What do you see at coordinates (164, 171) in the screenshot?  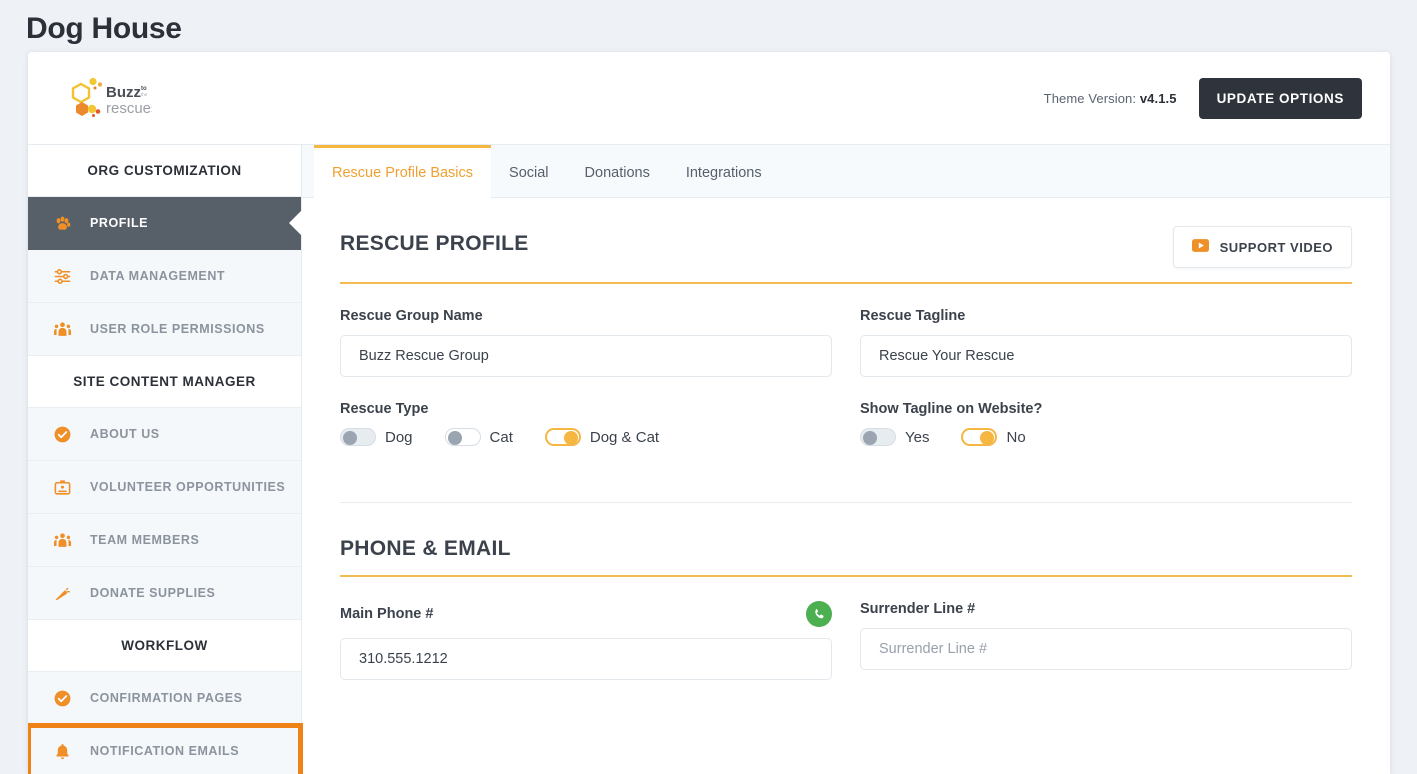 I see `sidebar-group-header-org-customization: ORG CUSTOMIZATION` at bounding box center [164, 171].